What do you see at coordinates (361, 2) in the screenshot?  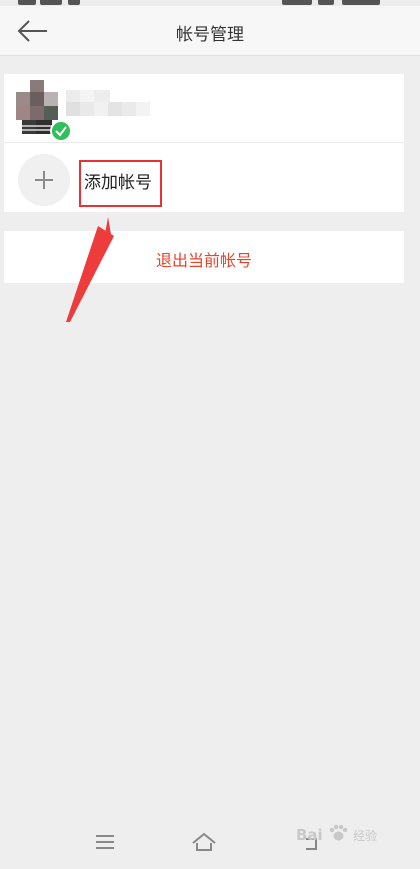 I see `status-battery-fragment` at bounding box center [361, 2].